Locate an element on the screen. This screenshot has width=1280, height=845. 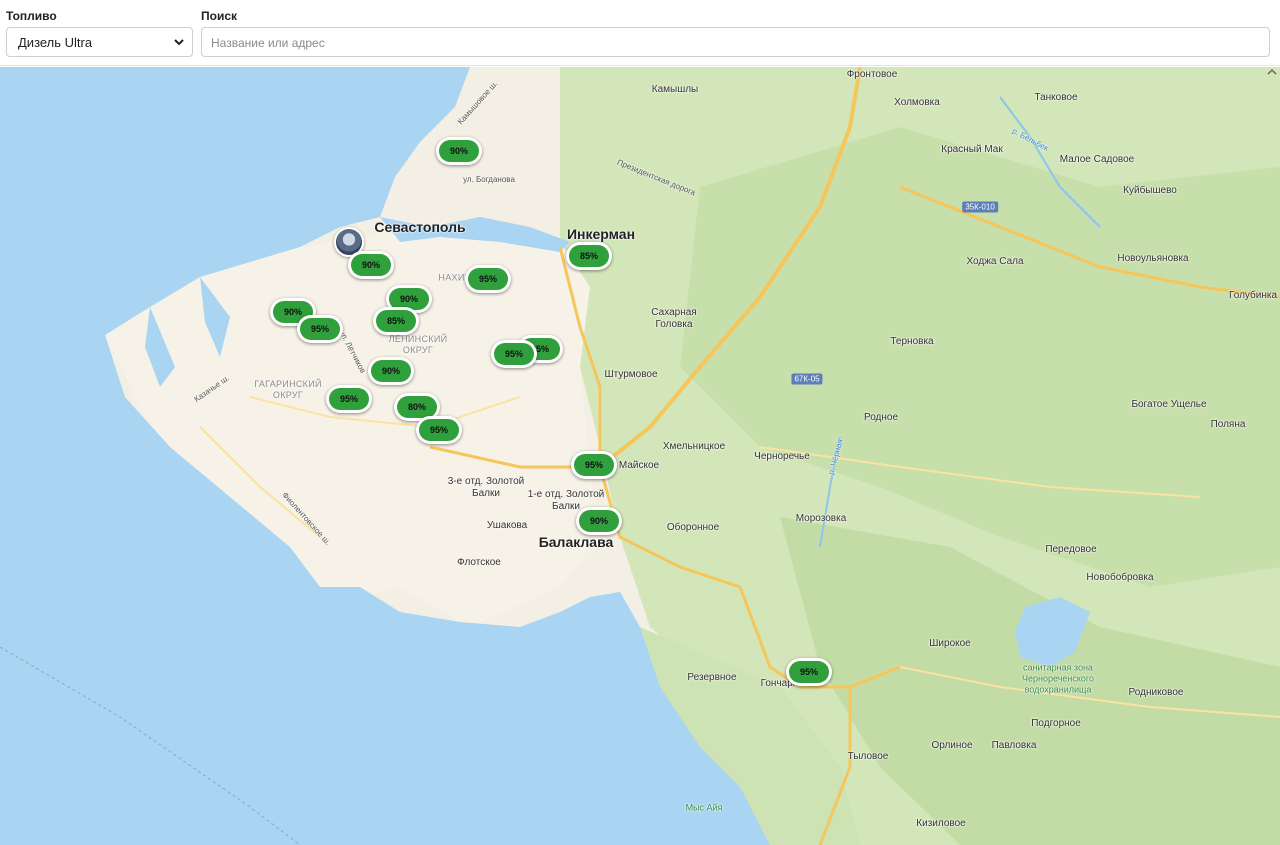
place-label: Кизиловое is located at coordinates (941, 823).